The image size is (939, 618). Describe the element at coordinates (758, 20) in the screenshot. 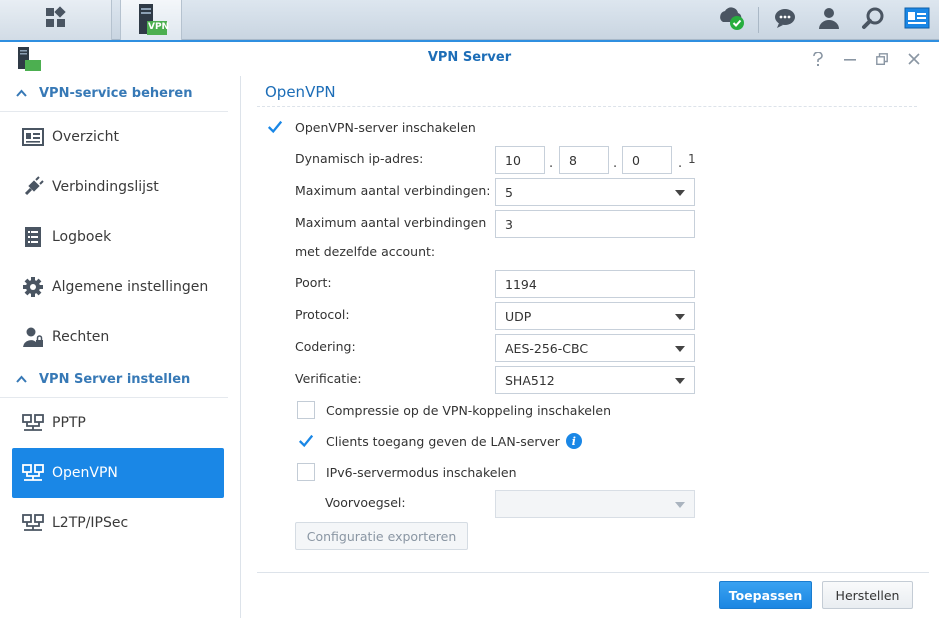

I see `taskbar-separator` at that location.